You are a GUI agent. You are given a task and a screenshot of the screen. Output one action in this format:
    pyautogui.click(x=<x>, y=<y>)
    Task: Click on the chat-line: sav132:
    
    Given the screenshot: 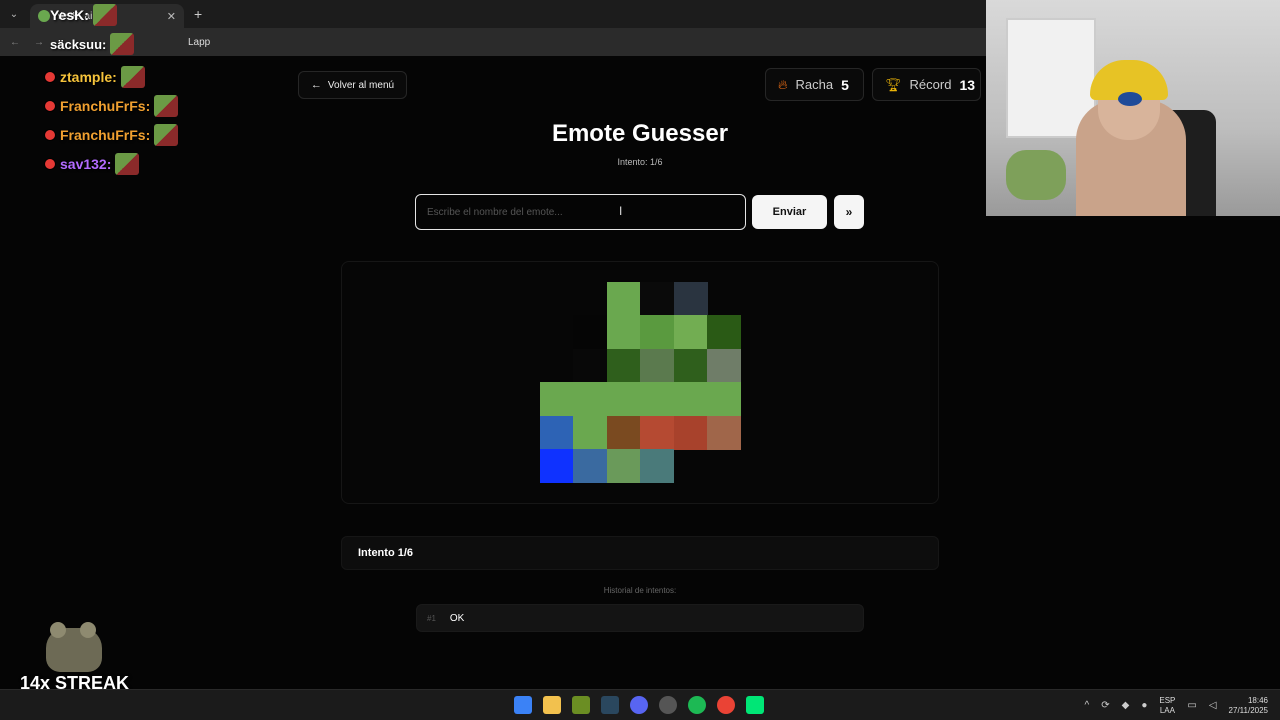 What is the action you would take?
    pyautogui.click(x=137, y=163)
    